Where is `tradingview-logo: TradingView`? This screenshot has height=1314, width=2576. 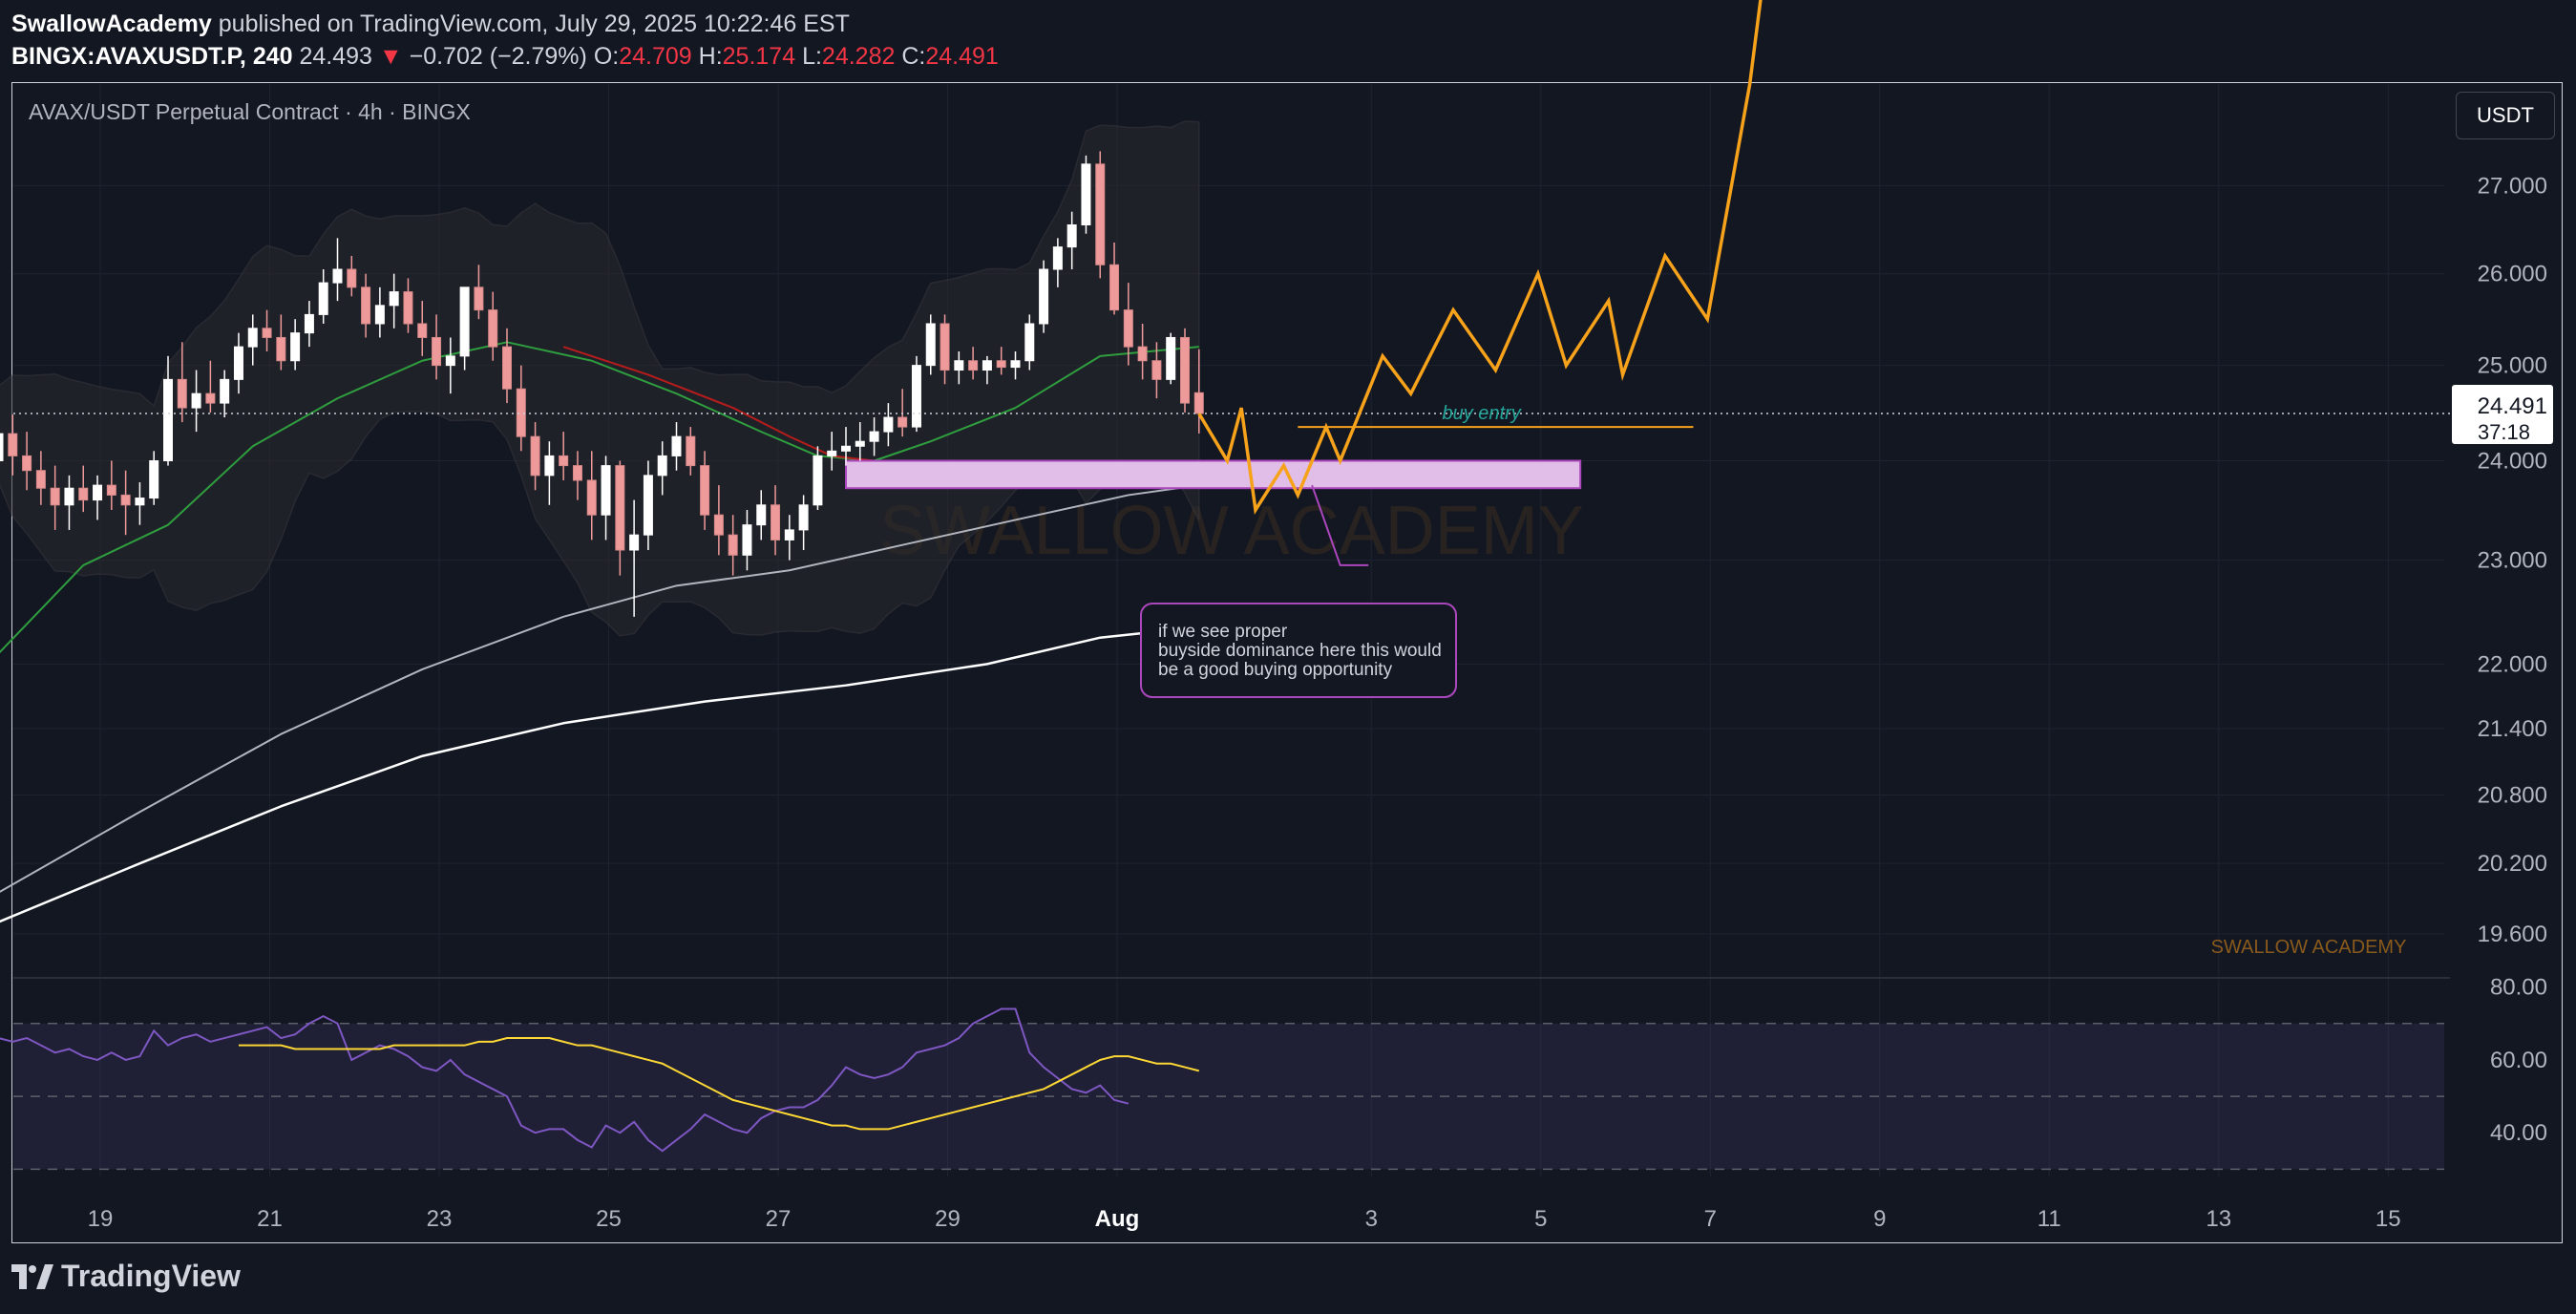 tradingview-logo: TradingView is located at coordinates (126, 1276).